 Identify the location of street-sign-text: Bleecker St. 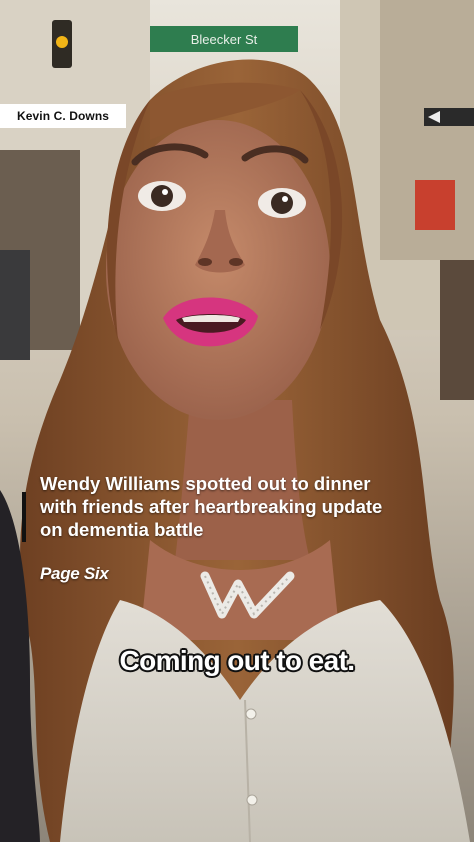
(224, 39).